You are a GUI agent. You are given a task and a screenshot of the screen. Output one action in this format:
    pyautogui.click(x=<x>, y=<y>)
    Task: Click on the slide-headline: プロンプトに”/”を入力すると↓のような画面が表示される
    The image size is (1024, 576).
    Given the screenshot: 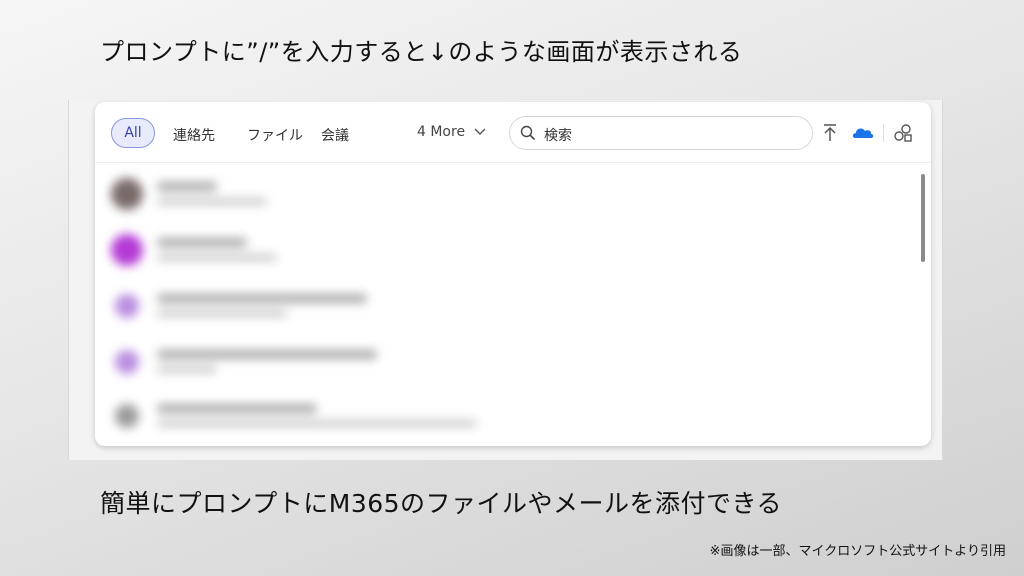 What is the action you would take?
    pyautogui.click(x=421, y=52)
    